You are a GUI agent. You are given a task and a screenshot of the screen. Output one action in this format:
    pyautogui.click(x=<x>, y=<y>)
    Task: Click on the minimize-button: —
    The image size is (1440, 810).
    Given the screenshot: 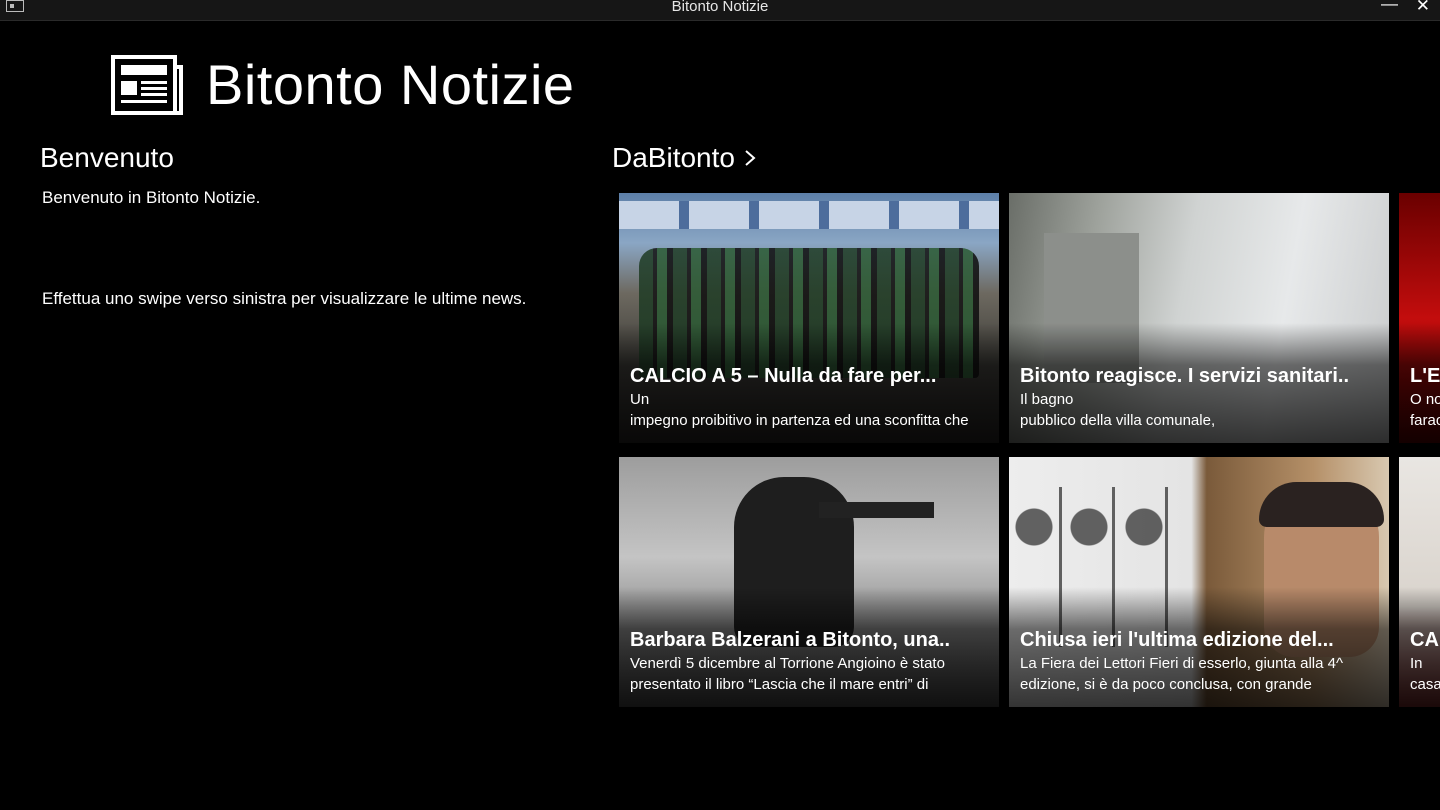 What is the action you would take?
    pyautogui.click(x=1389, y=7)
    